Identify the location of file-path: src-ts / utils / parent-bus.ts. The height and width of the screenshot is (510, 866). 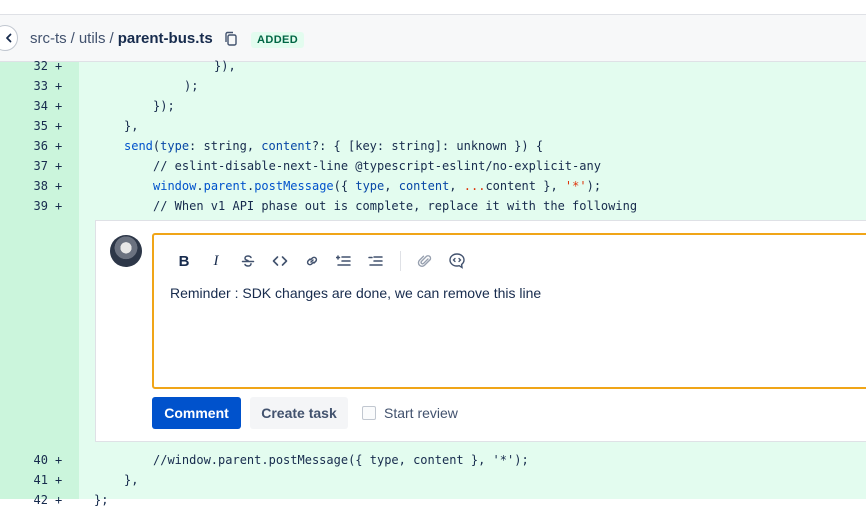
(121, 38).